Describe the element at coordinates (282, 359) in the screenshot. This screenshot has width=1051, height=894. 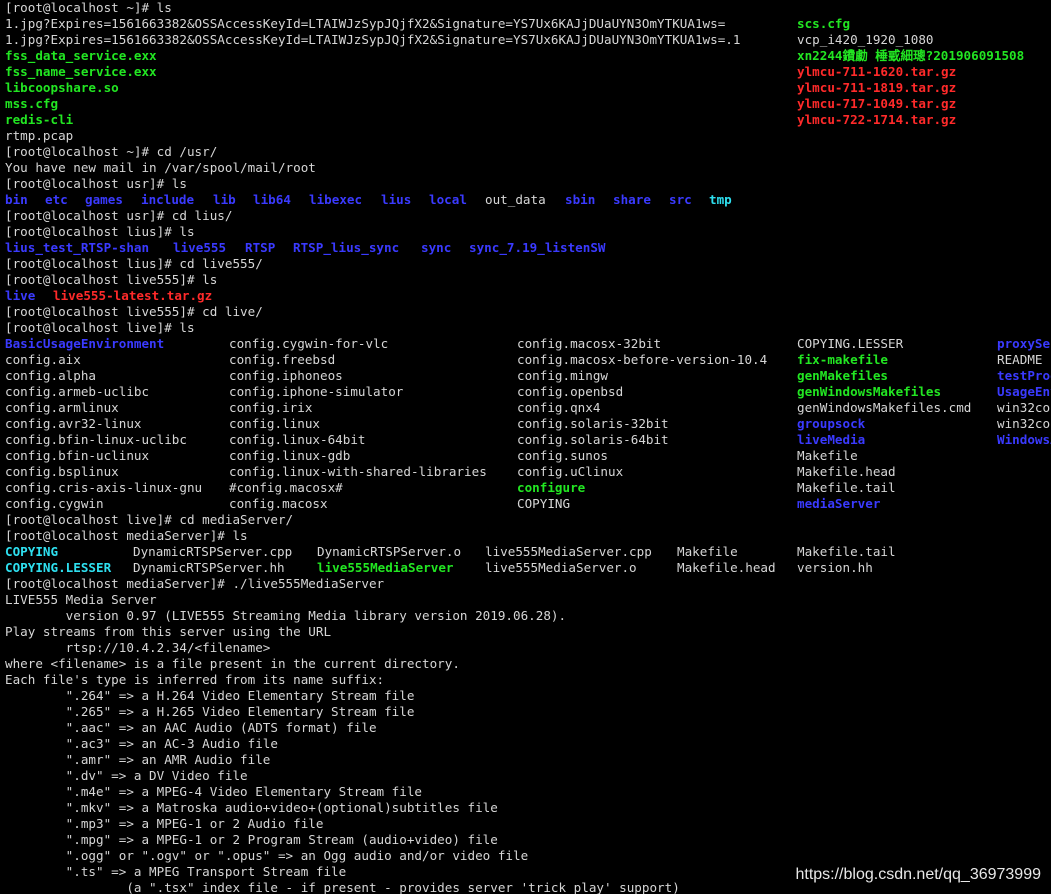
I see `terminal-segment: config.freebsd` at that location.